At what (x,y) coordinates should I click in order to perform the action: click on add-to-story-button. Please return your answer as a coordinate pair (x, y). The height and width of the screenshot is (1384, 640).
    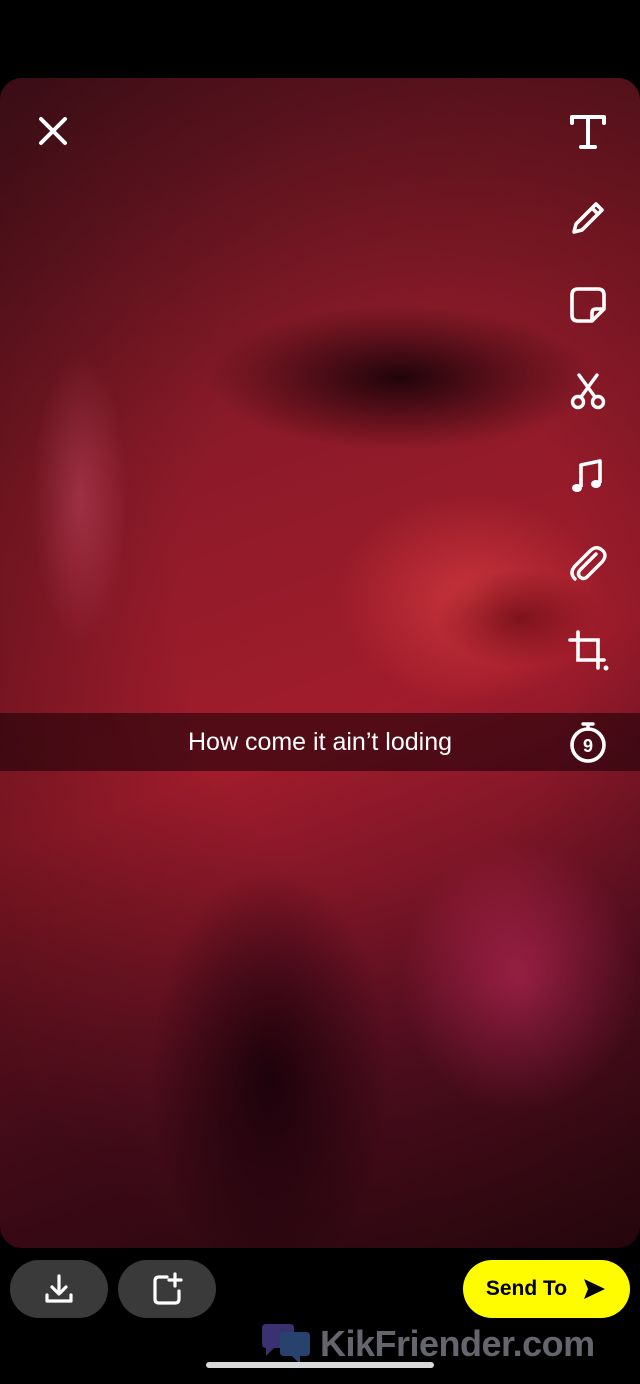
    Looking at the image, I should click on (167, 1289).